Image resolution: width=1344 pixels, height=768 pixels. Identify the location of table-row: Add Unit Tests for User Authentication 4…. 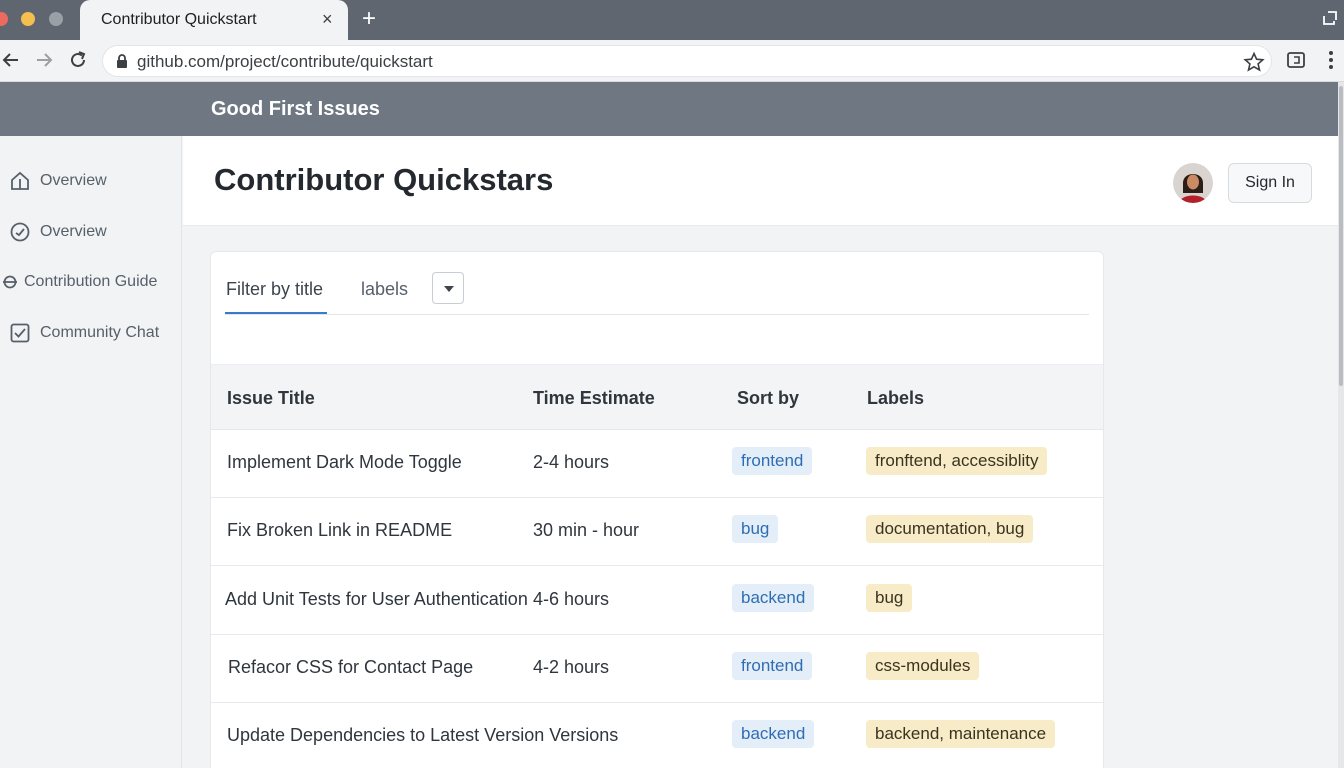
(657, 601).